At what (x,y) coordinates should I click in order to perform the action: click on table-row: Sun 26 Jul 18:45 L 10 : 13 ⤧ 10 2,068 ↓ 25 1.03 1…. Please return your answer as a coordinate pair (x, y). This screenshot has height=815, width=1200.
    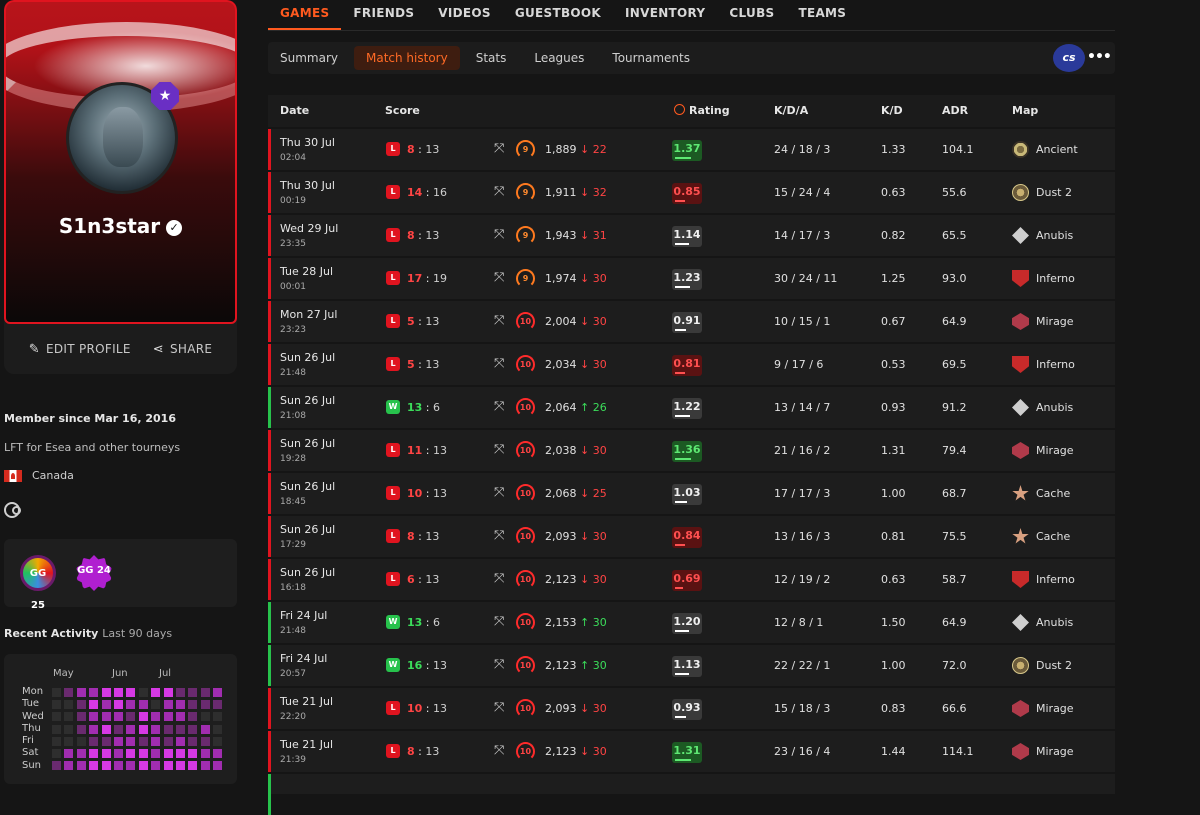
    Looking at the image, I should click on (691, 493).